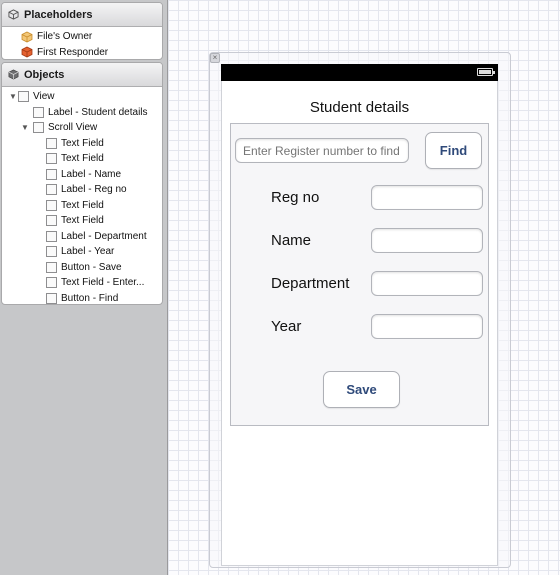 This screenshot has height=575, width=560. I want to click on objects-header: Objects, so click(82, 75).